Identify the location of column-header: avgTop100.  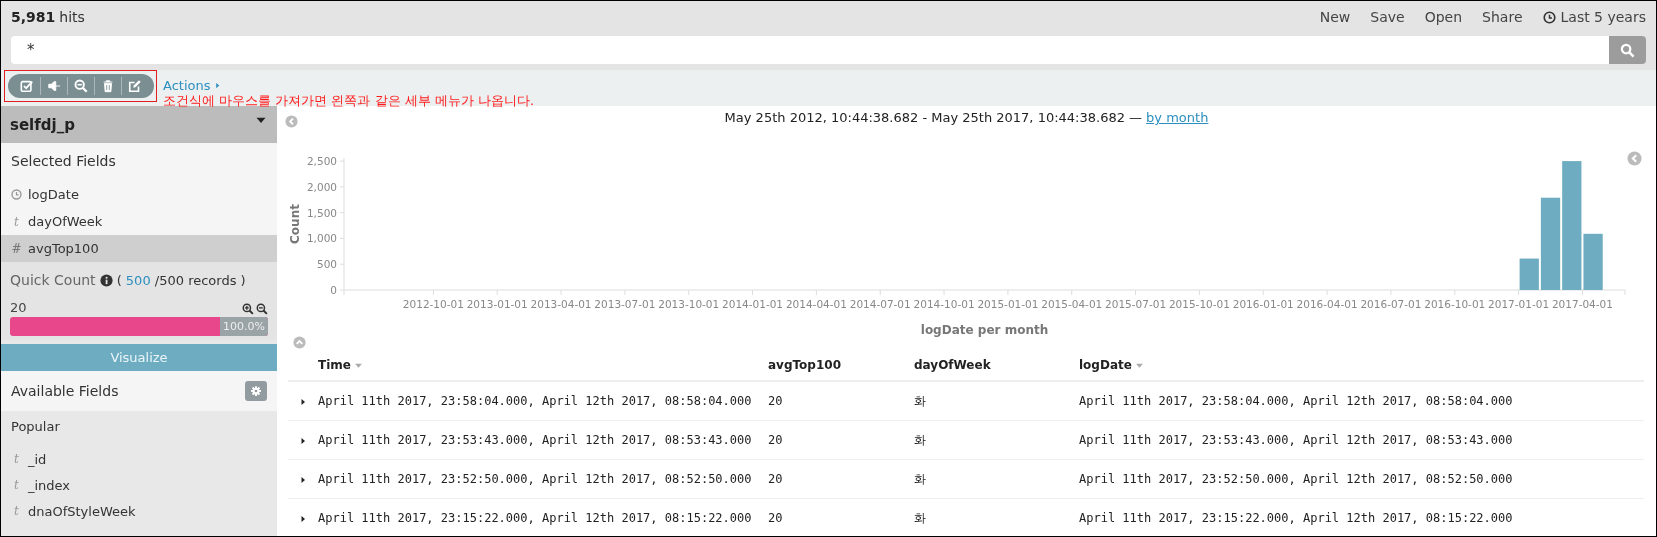
(804, 365).